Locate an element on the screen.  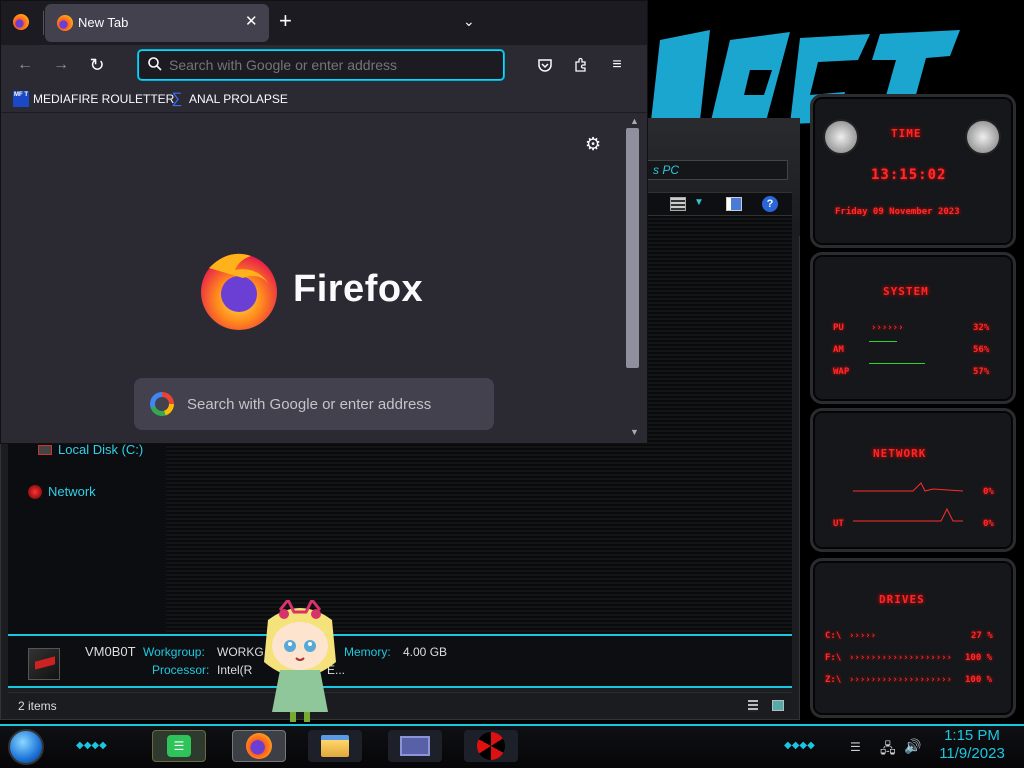
firefox-view-icon is located at coordinates (21, 22).